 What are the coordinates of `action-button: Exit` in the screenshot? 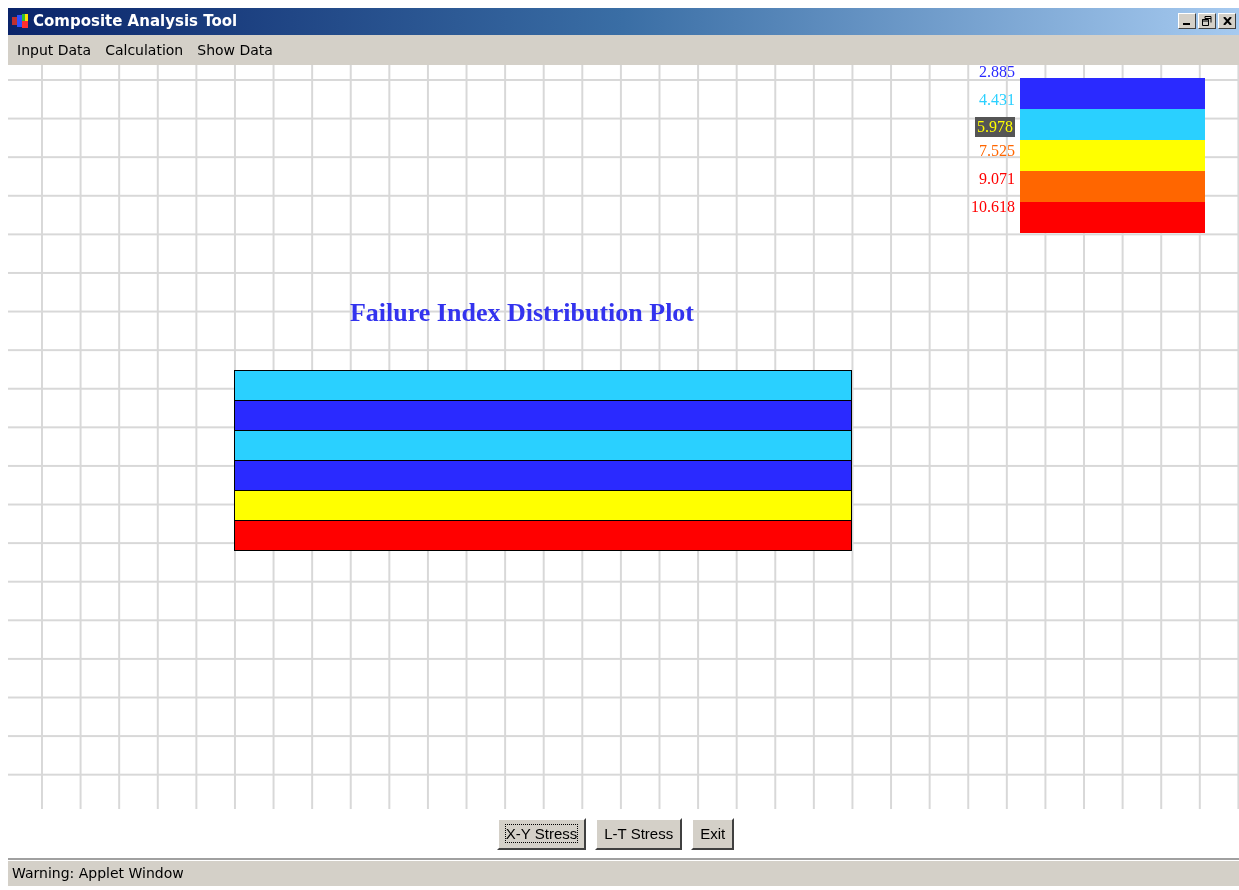 It's located at (713, 833).